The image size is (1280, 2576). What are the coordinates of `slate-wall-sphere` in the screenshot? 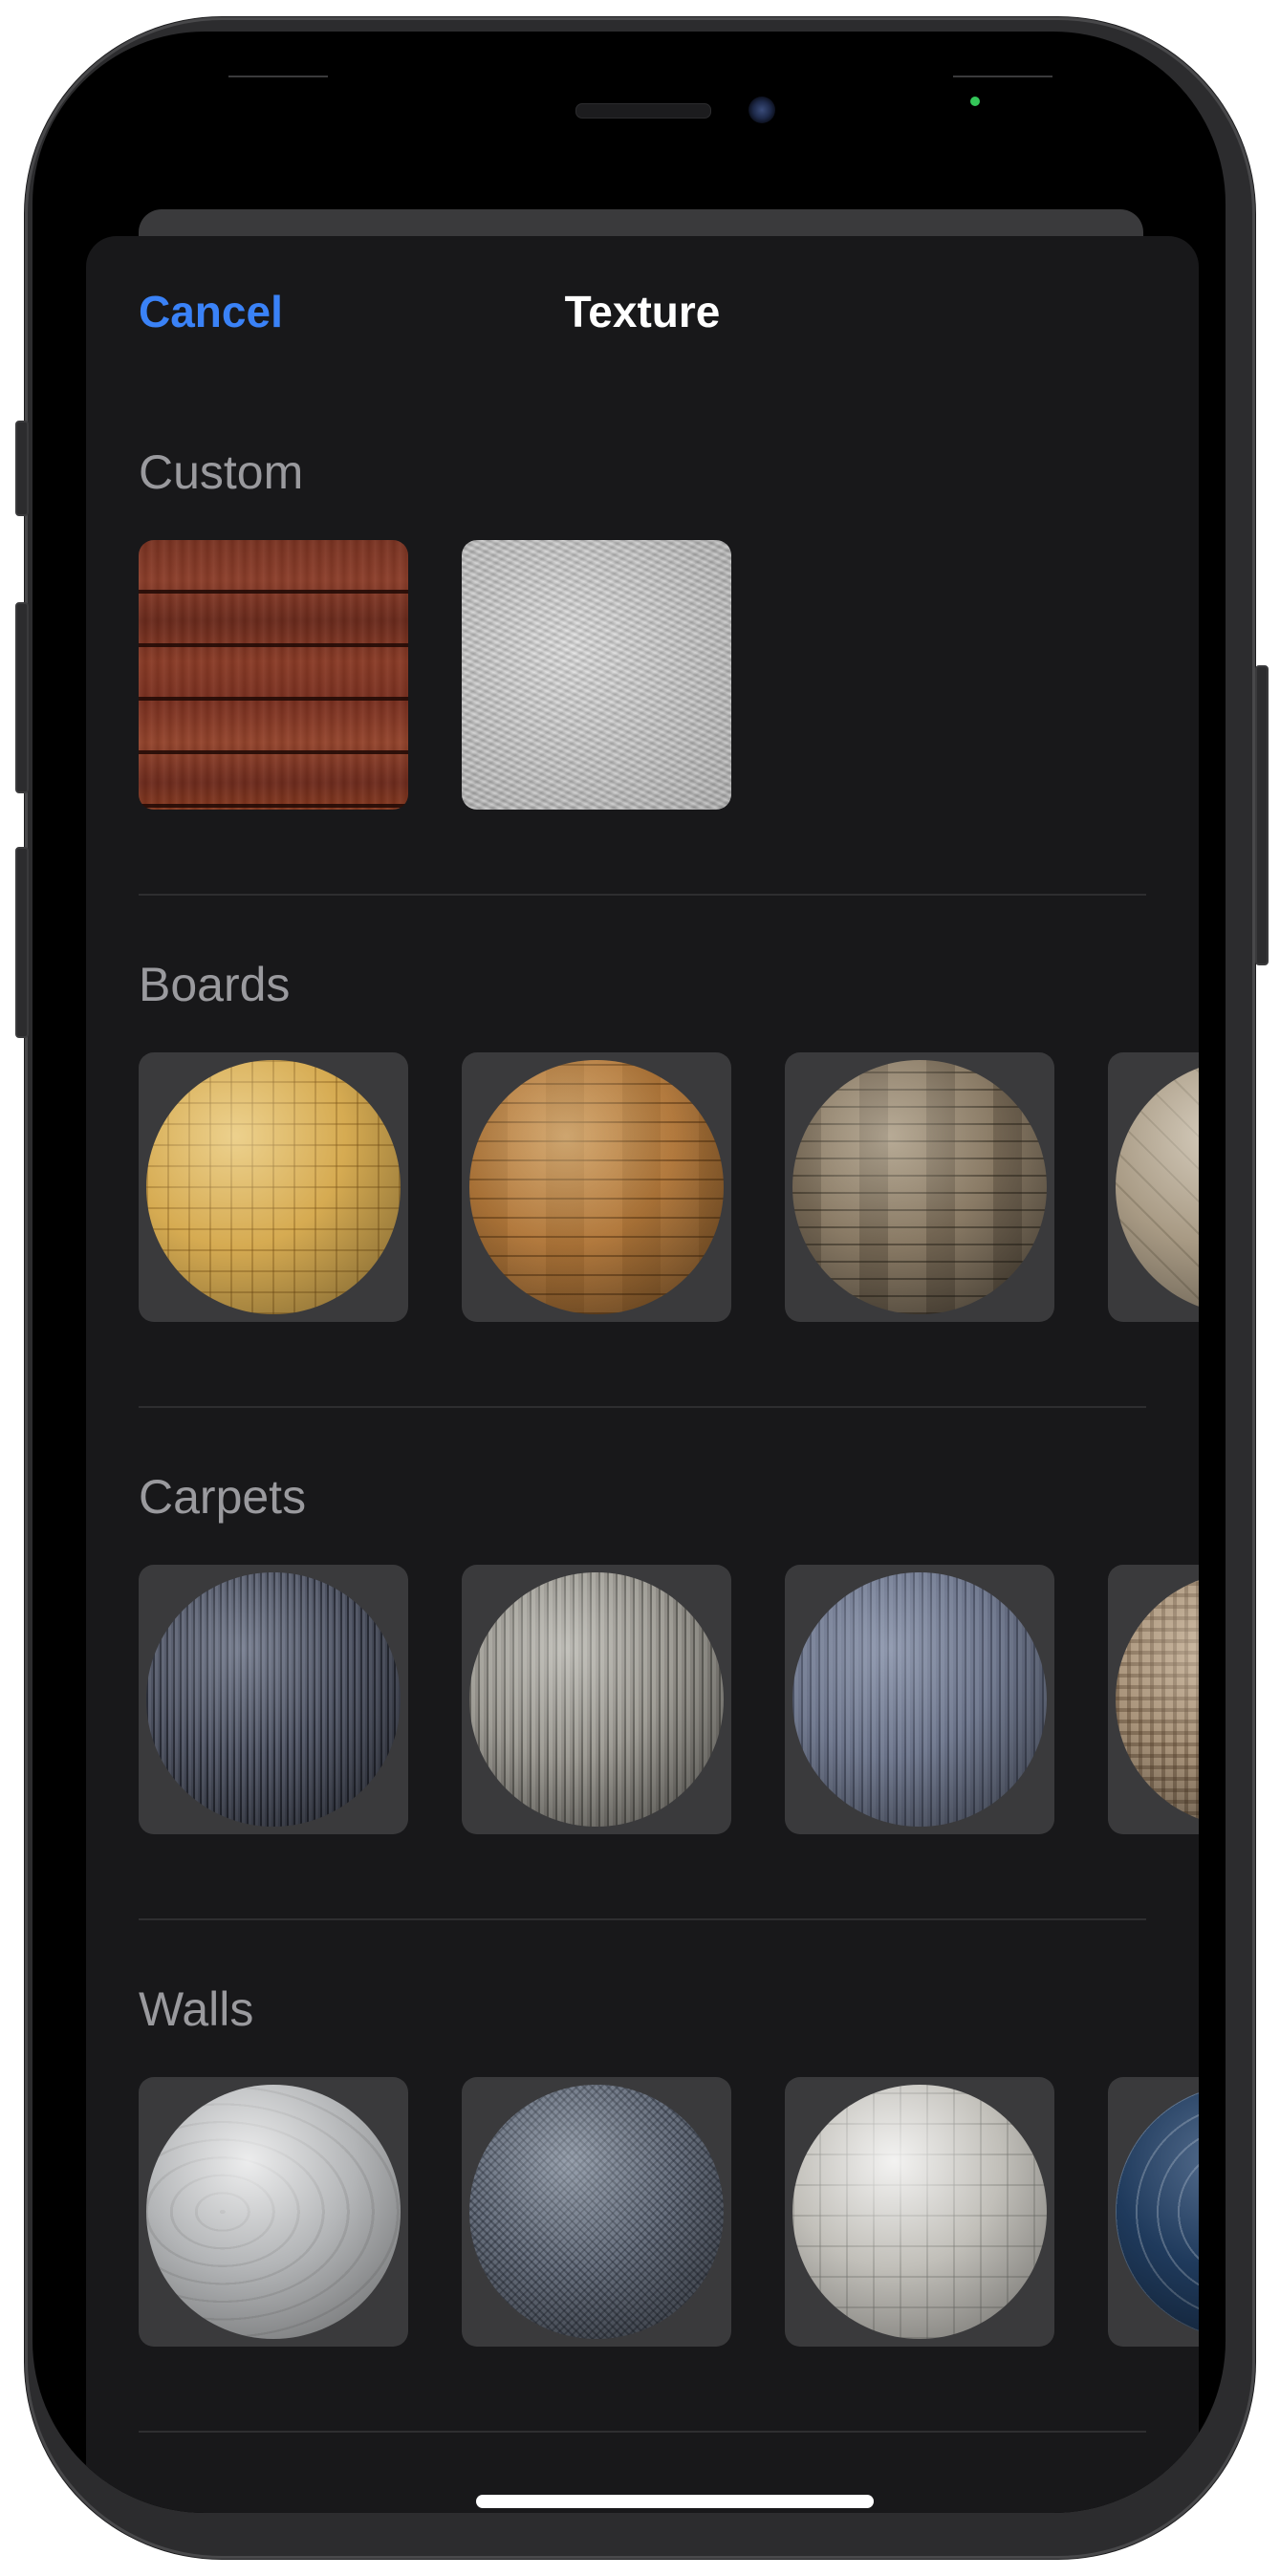 It's located at (596, 2212).